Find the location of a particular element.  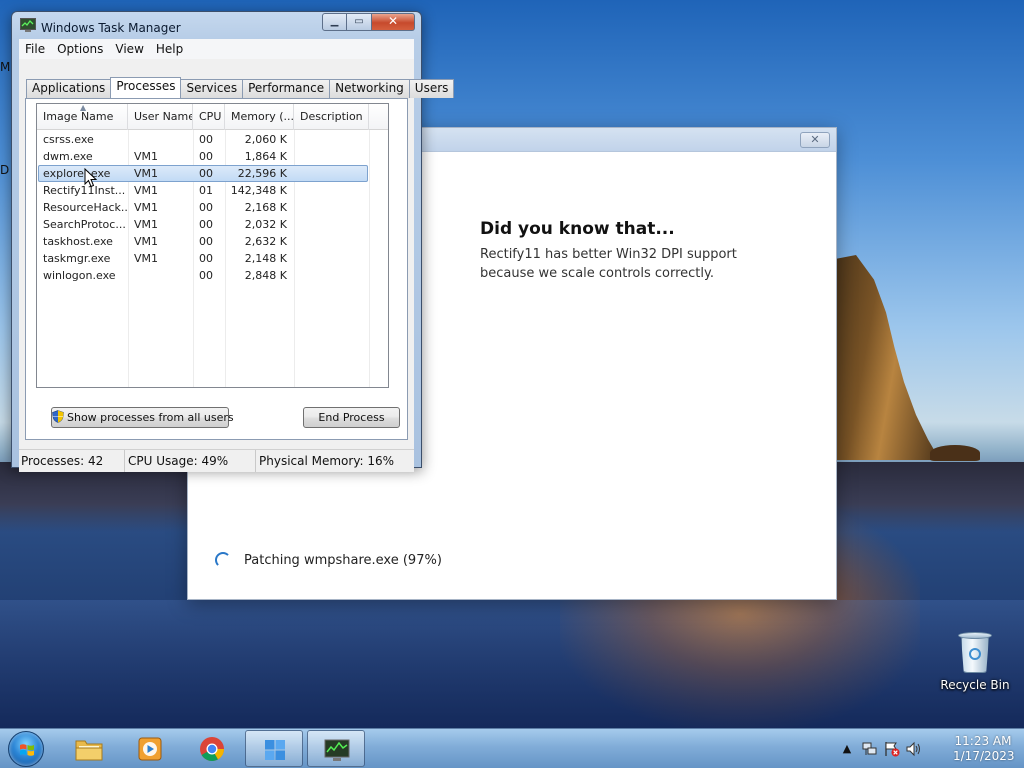

system-tray: ▲ 11:23 AM 1/17/2023 is located at coordinates (931, 749).